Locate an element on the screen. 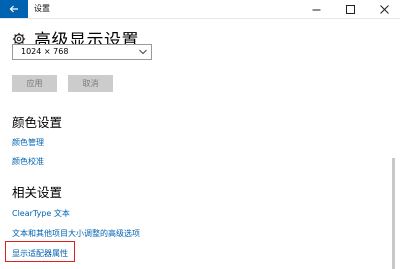 The width and height of the screenshot is (400, 269). scrollbar is located at coordinates (393, 213).